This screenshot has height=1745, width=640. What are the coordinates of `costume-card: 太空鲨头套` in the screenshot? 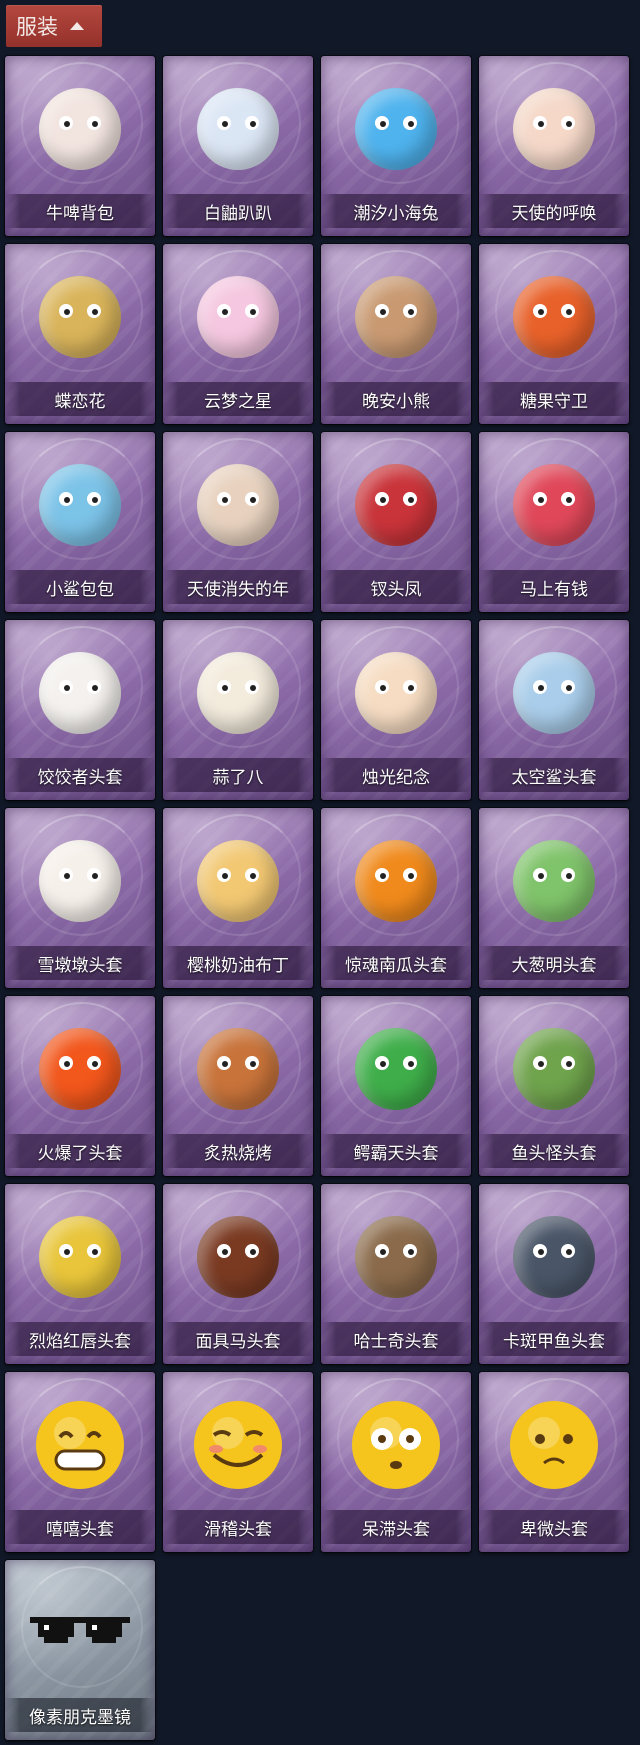 It's located at (554, 710).